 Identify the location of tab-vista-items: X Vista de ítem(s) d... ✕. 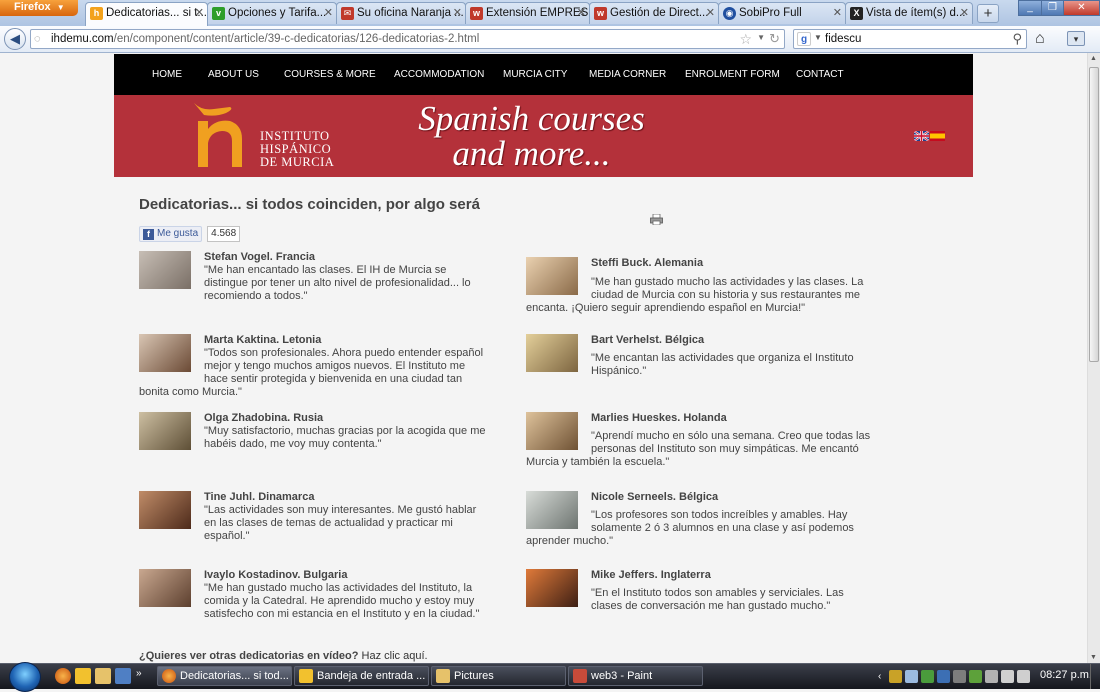
(909, 13).